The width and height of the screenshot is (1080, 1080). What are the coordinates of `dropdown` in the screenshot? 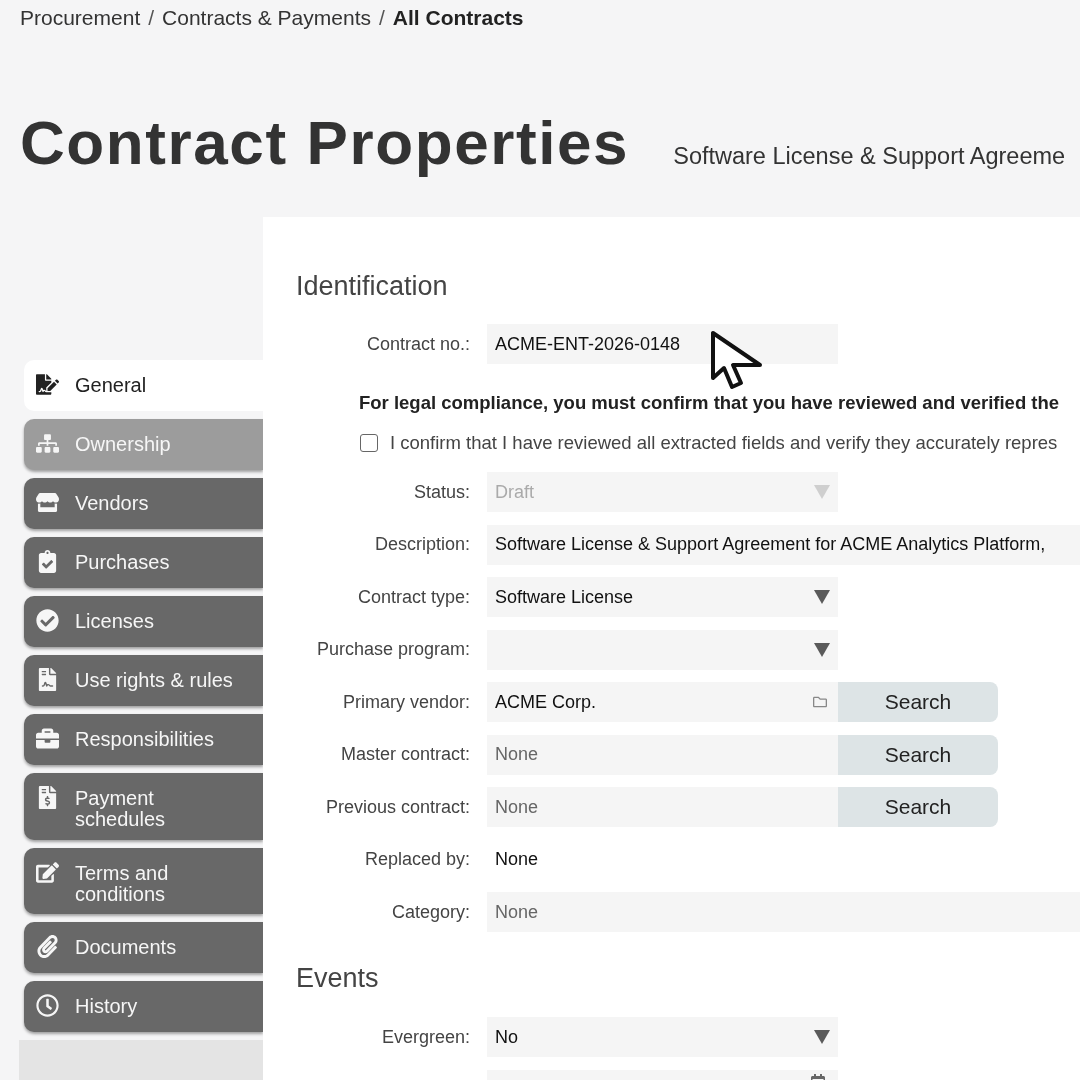 It's located at (662, 649).